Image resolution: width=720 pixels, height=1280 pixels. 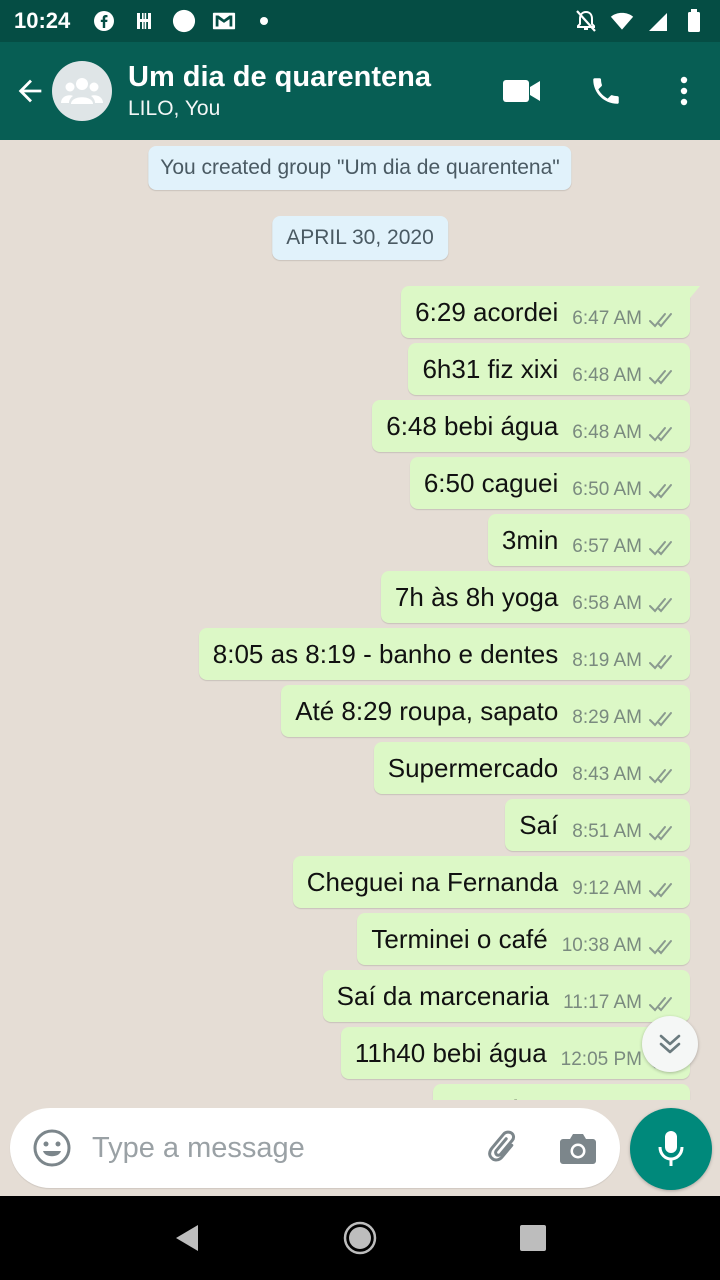 I want to click on emoji-button, so click(x=52, y=1148).